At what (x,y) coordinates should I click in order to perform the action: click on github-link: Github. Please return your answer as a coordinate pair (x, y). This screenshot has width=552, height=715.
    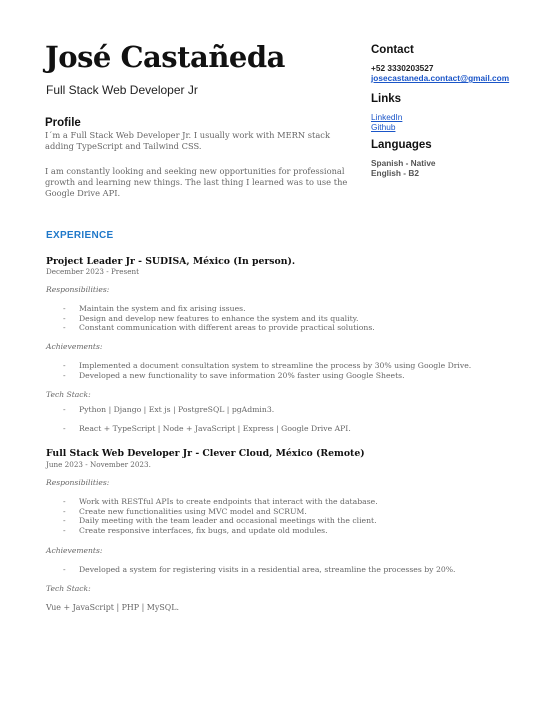
    Looking at the image, I should click on (383, 127).